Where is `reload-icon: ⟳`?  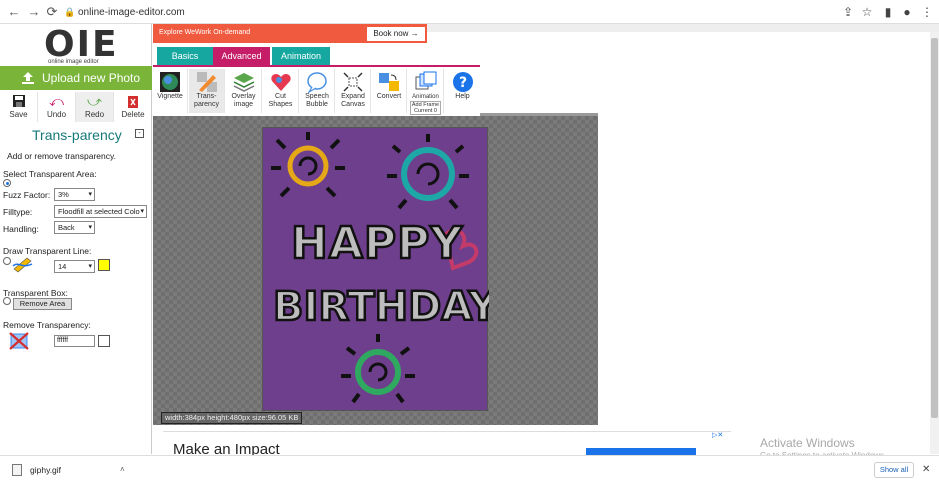 reload-icon: ⟳ is located at coordinates (52, 12).